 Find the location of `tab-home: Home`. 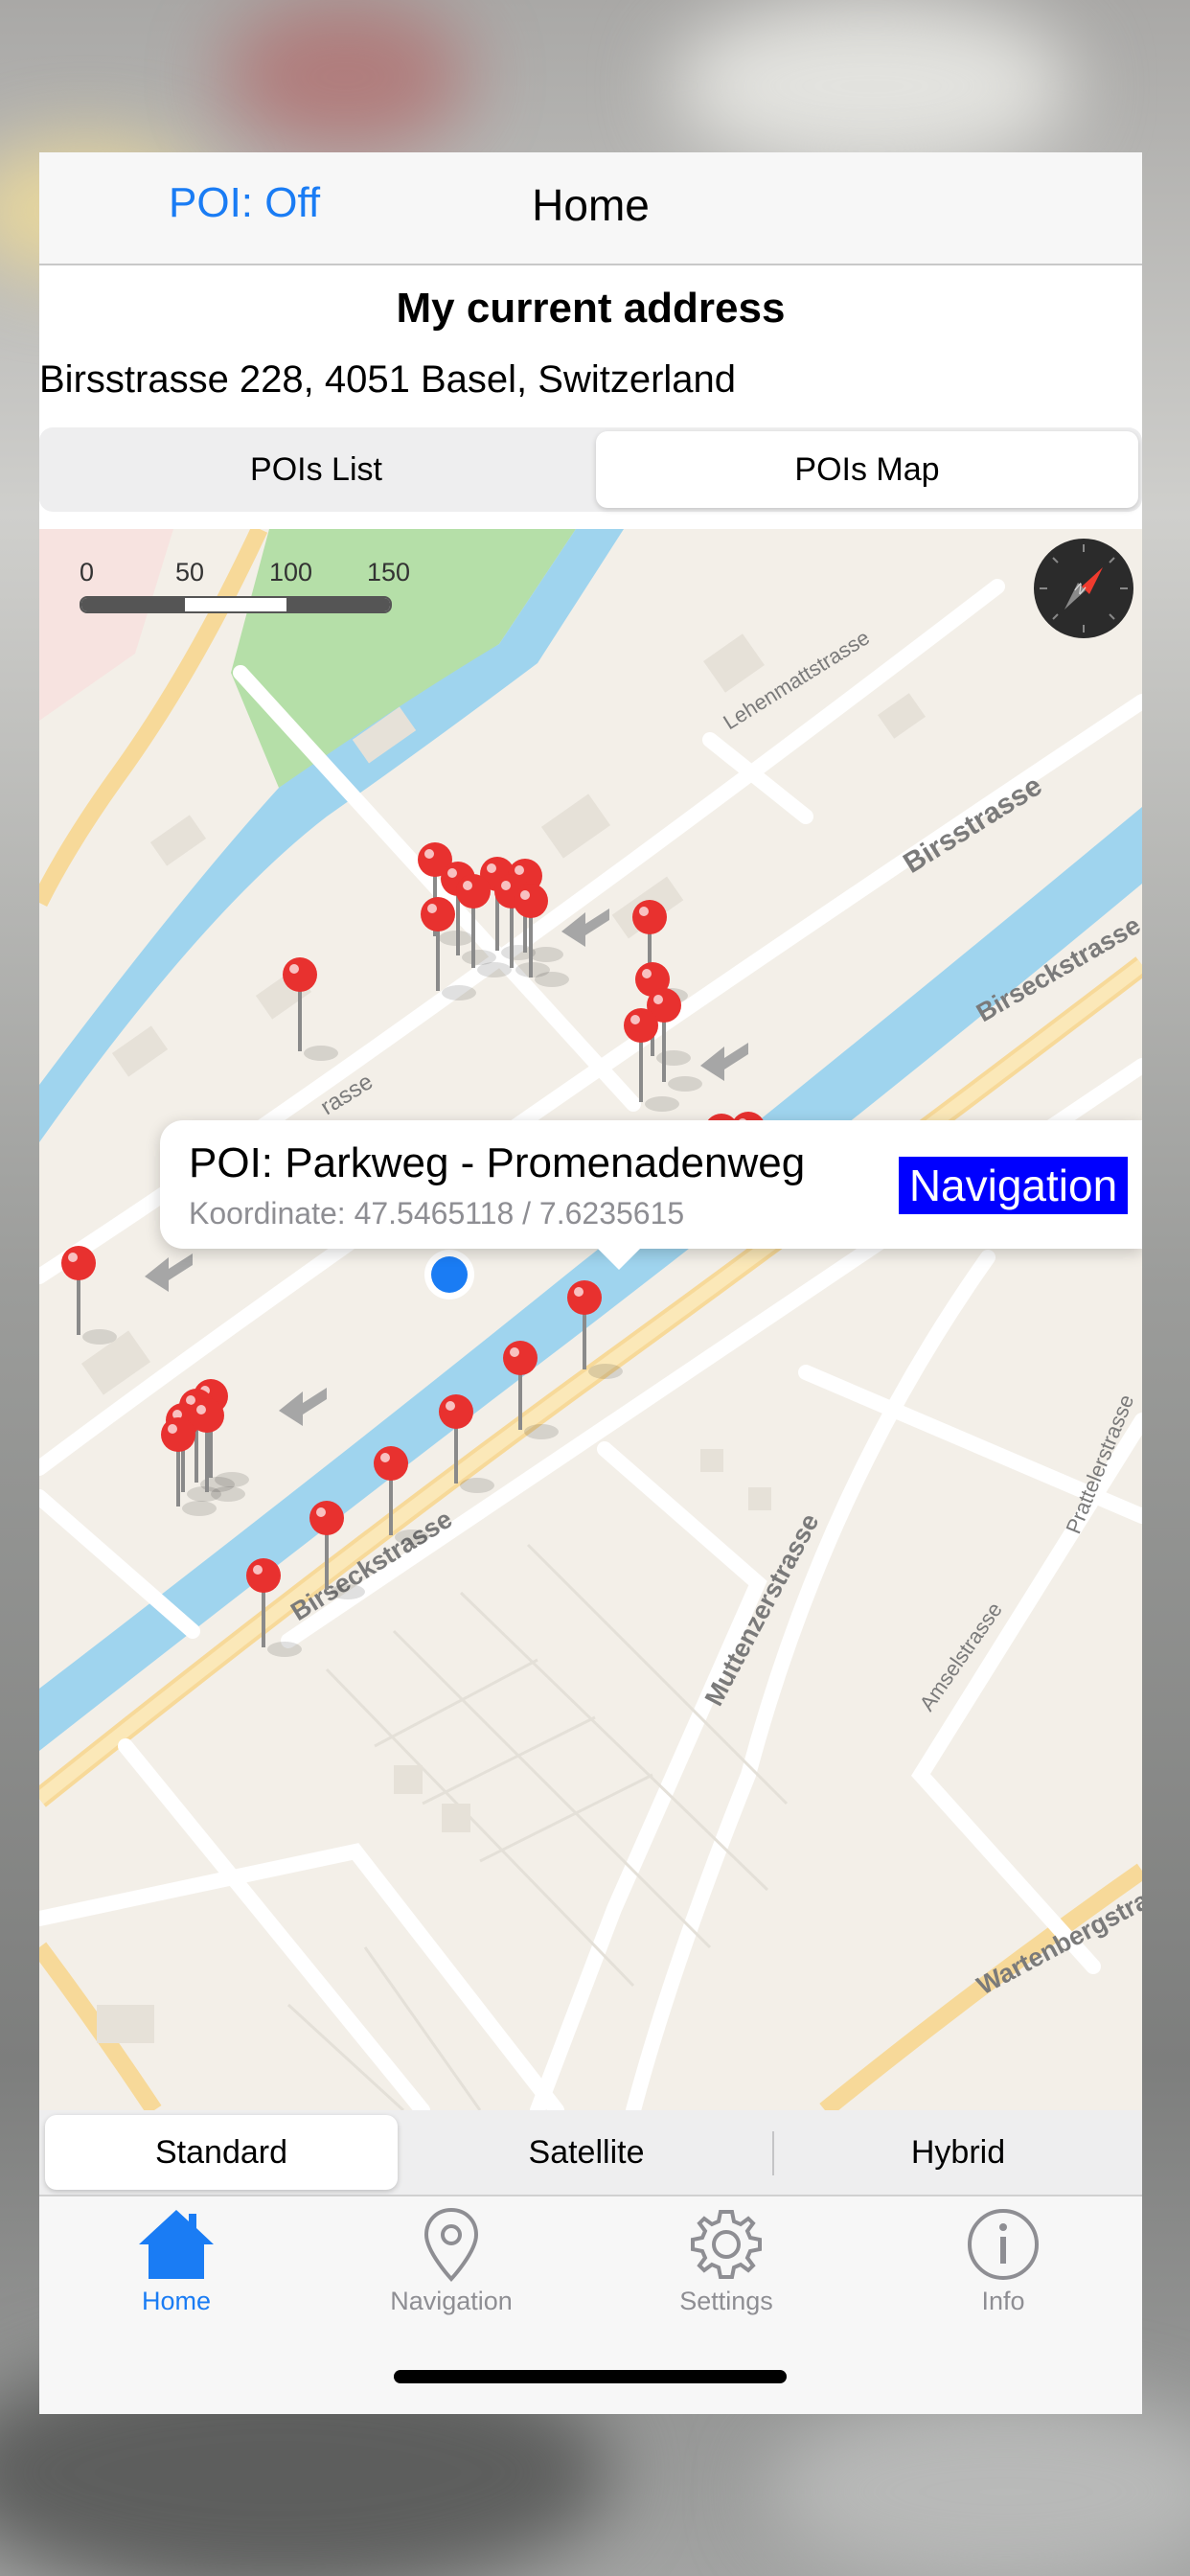

tab-home: Home is located at coordinates (176, 2273).